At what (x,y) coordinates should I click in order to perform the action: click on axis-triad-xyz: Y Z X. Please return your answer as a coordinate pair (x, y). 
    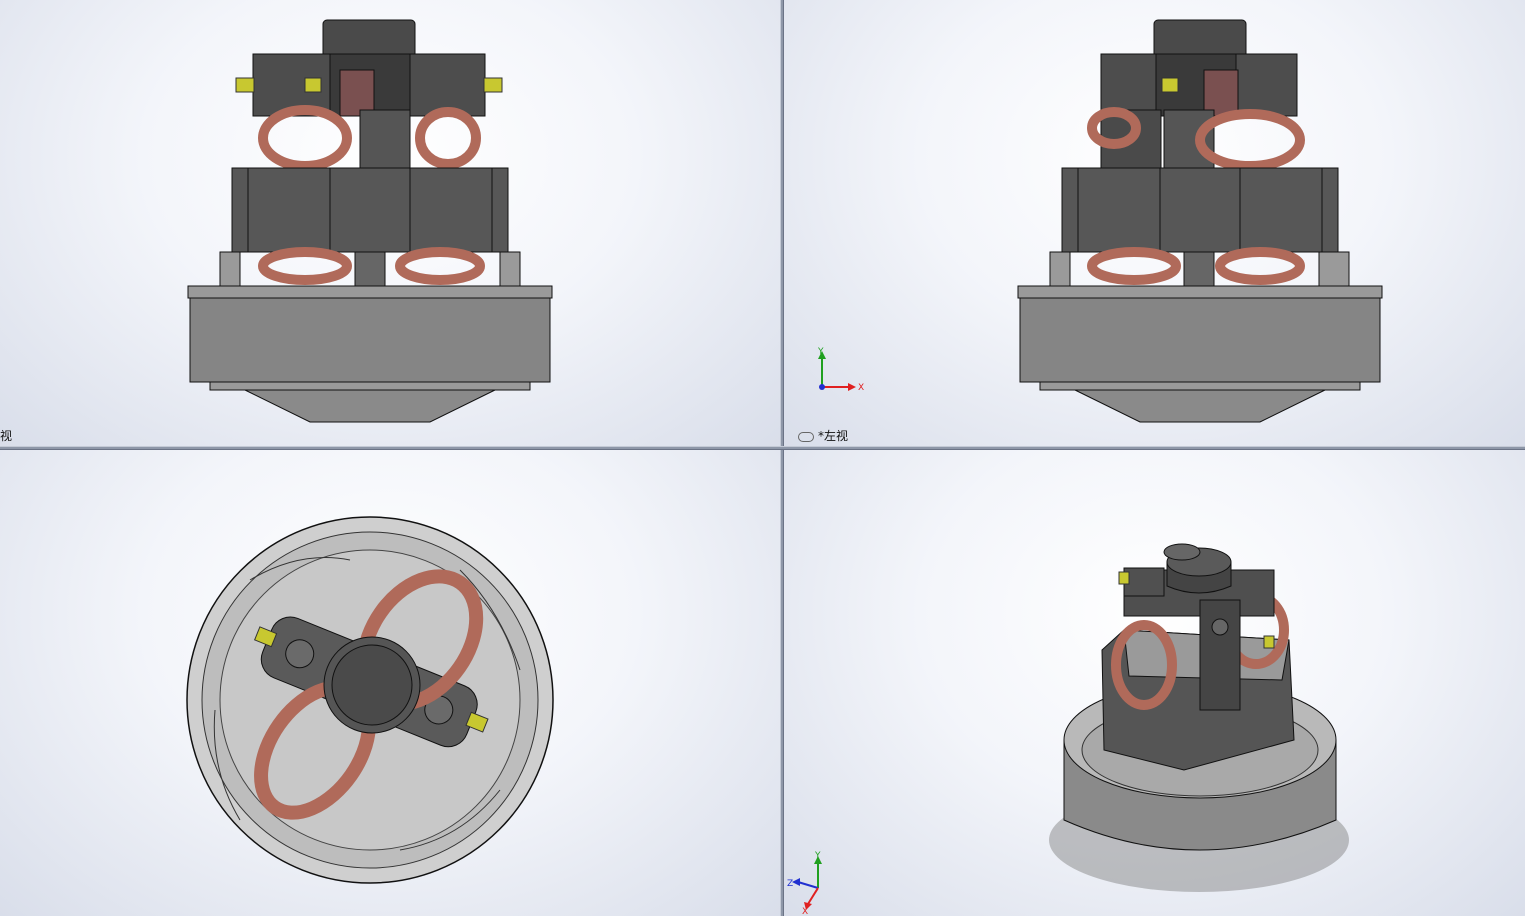
    Looking at the image, I should click on (804, 883).